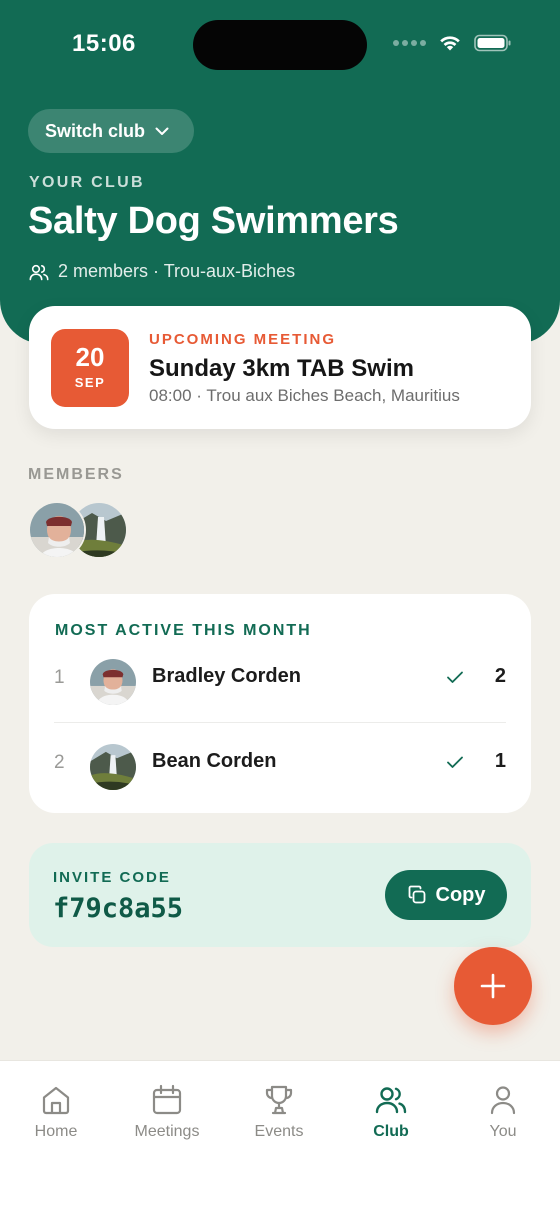  I want to click on add-button, so click(493, 986).